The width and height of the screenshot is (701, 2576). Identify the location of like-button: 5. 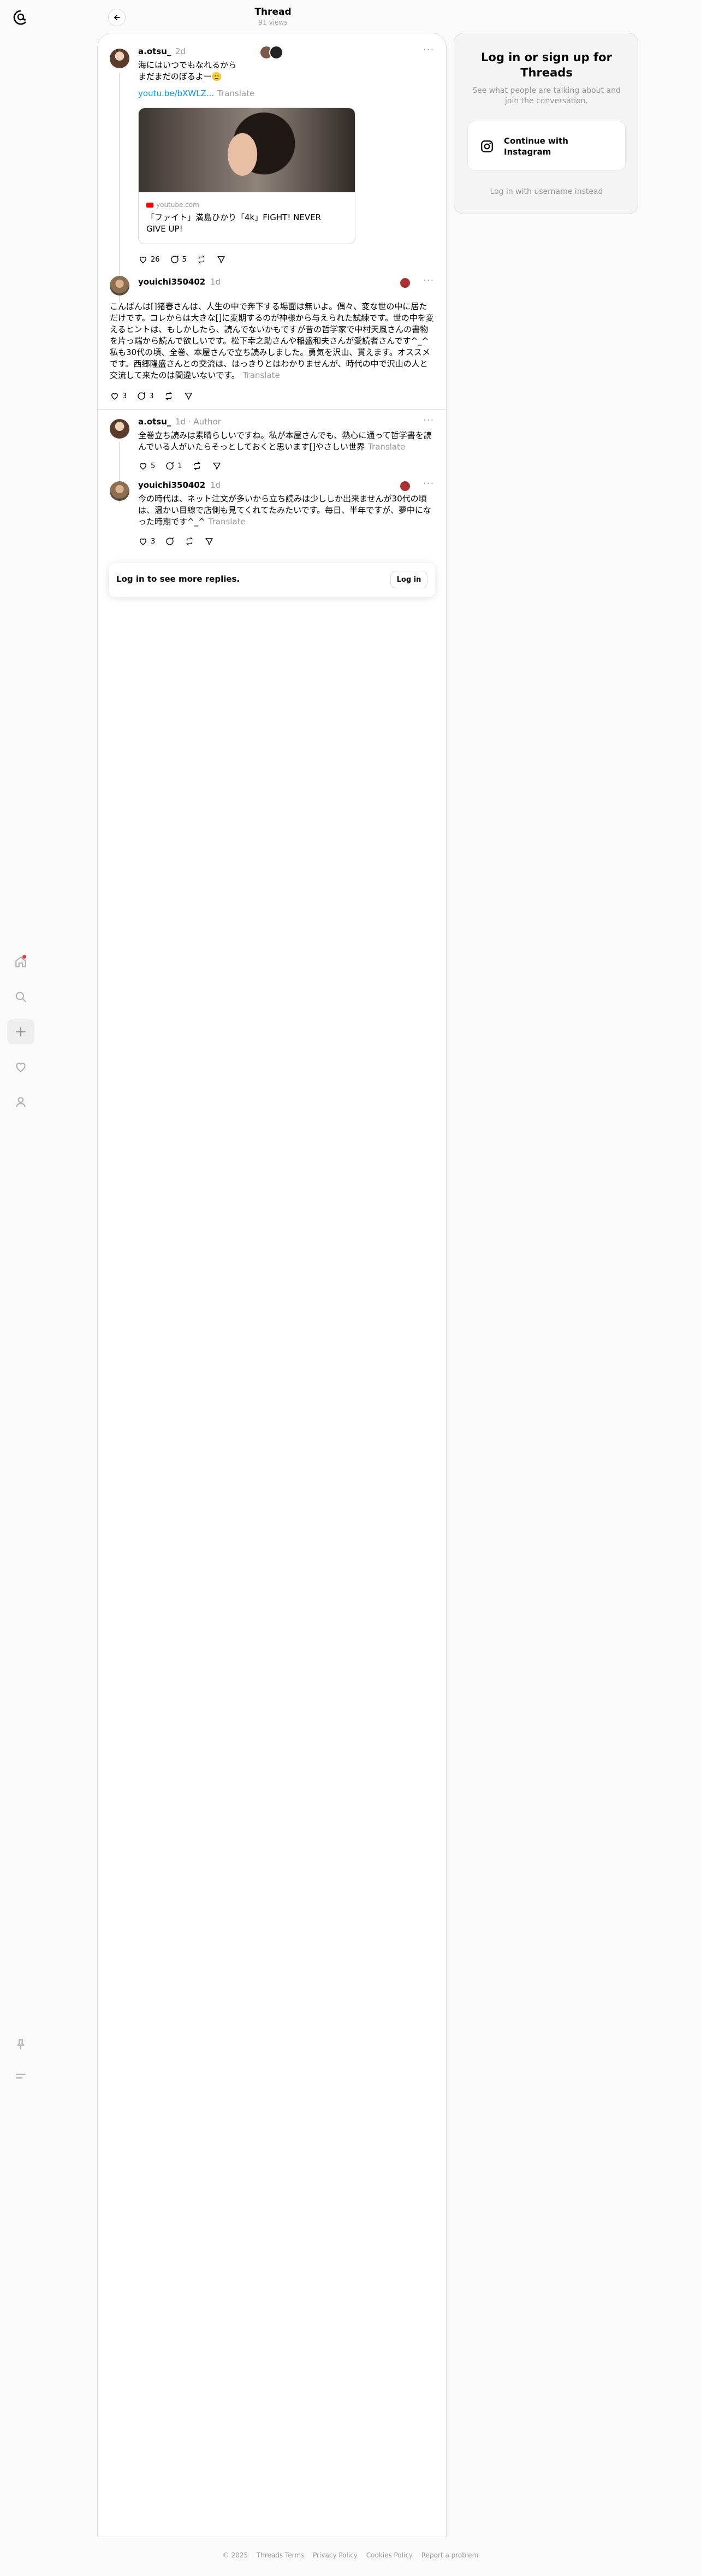
(146, 466).